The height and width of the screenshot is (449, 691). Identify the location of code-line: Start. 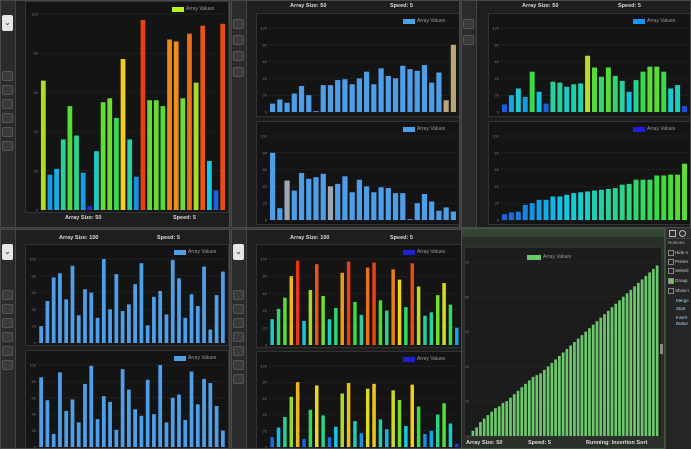
(681, 308).